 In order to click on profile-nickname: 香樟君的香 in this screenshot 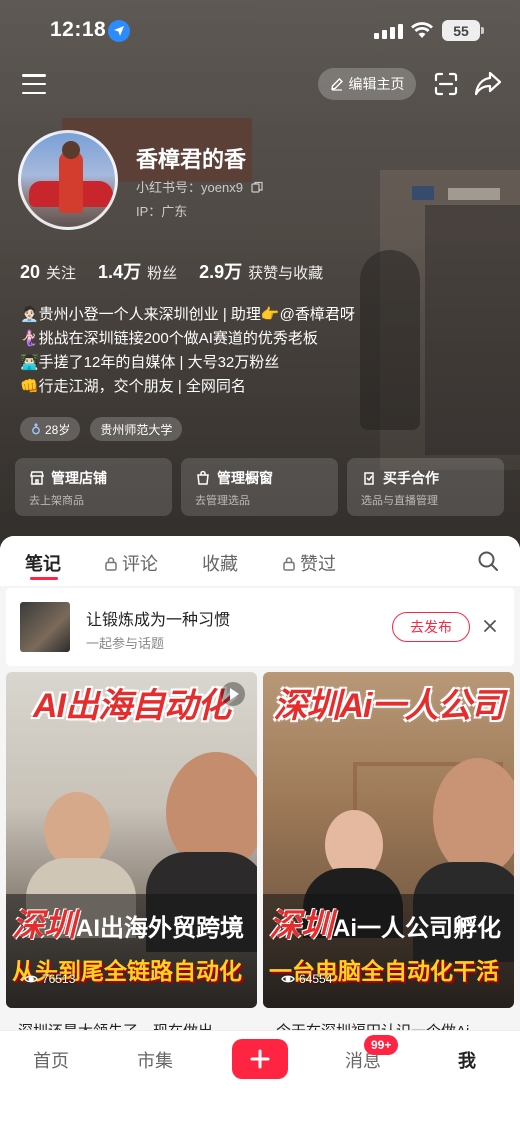, I will do `click(191, 159)`.